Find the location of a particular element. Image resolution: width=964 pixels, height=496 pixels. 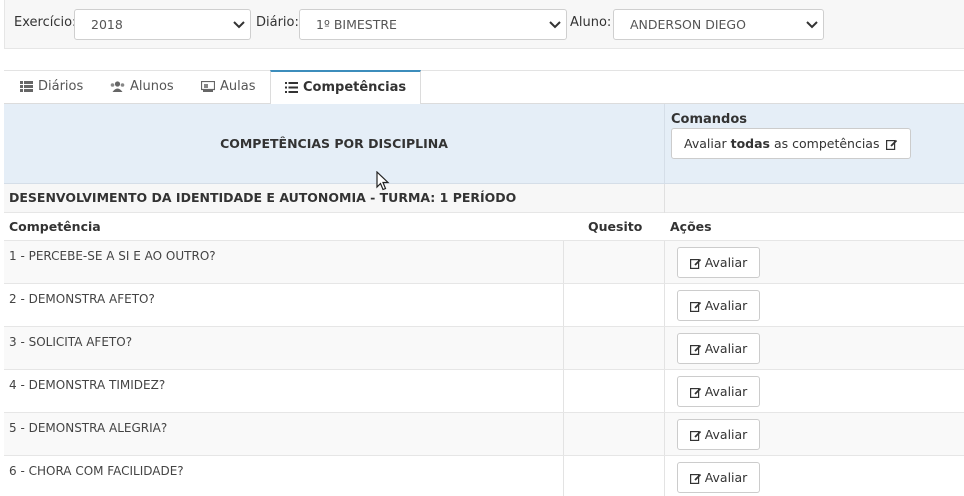

aluno-select: ANDERSON DIEGO is located at coordinates (718, 24).